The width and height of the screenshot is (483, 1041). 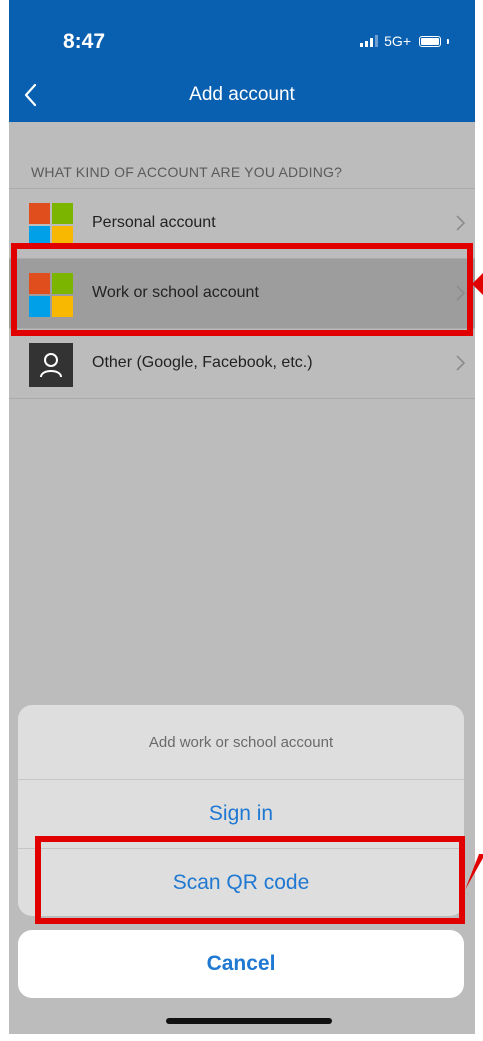 What do you see at coordinates (241, 882) in the screenshot?
I see `scan-qr-code-button: Scan QR code` at bounding box center [241, 882].